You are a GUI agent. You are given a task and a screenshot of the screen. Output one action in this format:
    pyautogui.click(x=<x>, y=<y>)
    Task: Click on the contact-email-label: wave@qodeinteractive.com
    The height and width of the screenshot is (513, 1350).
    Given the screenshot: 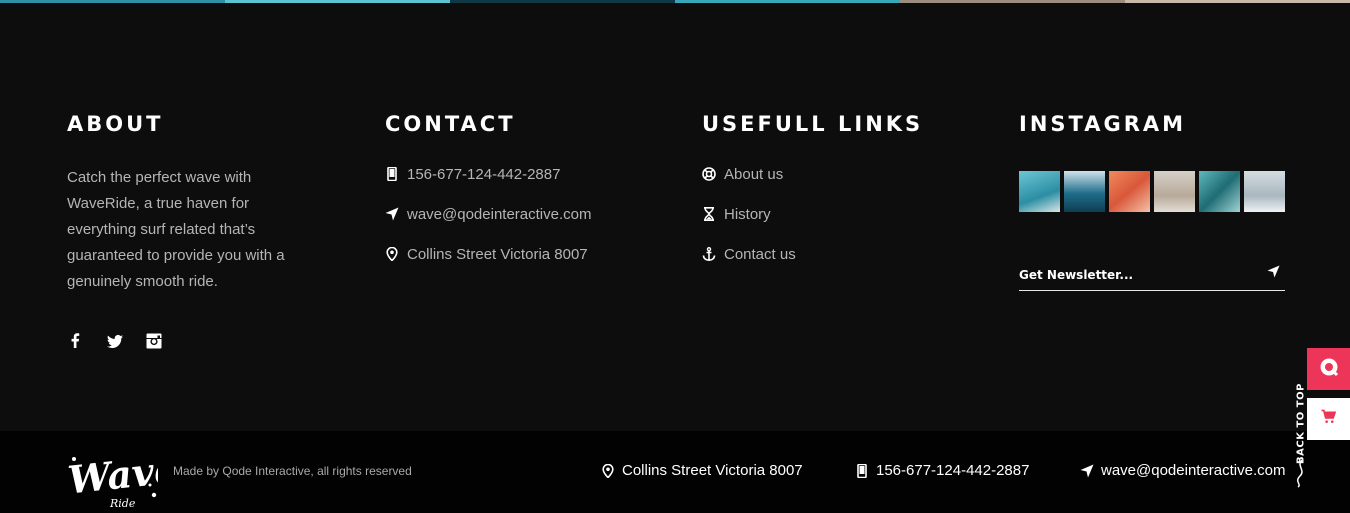 What is the action you would take?
    pyautogui.click(x=499, y=214)
    